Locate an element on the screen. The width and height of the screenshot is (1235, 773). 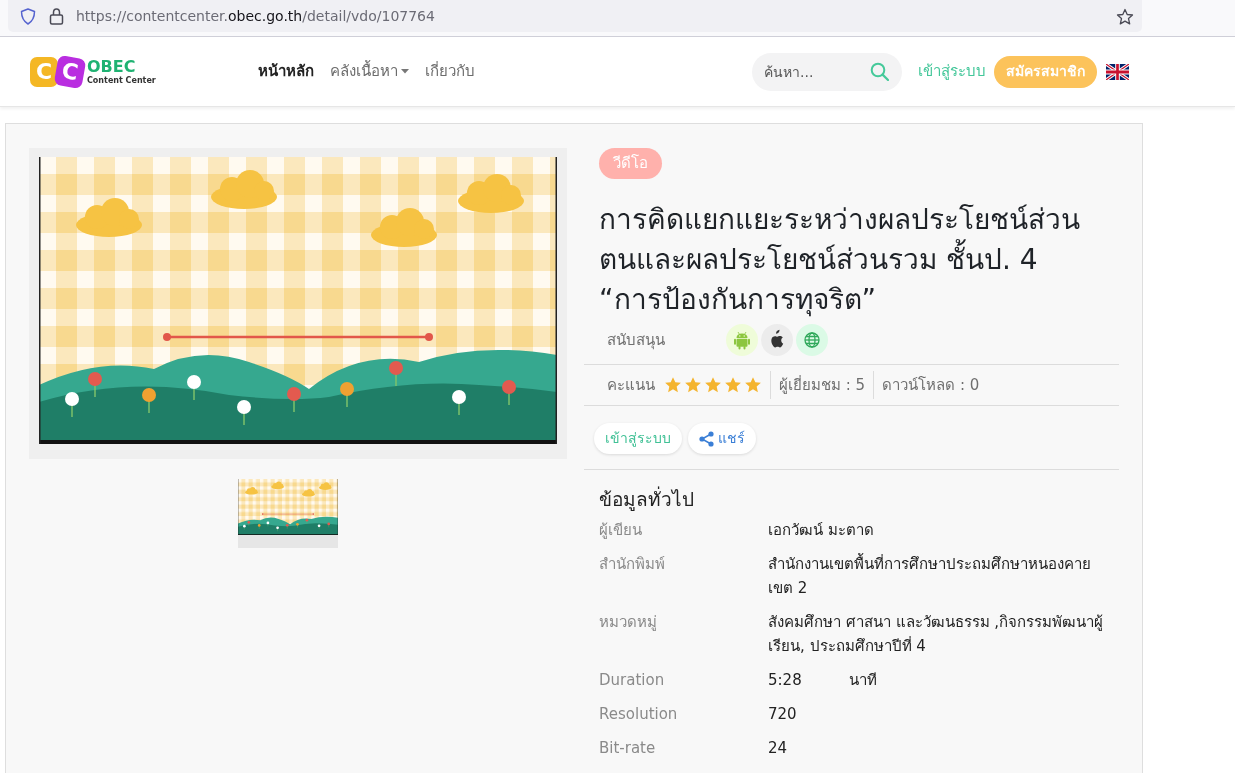
nav-link: เกี่ยวกับ is located at coordinates (450, 71).